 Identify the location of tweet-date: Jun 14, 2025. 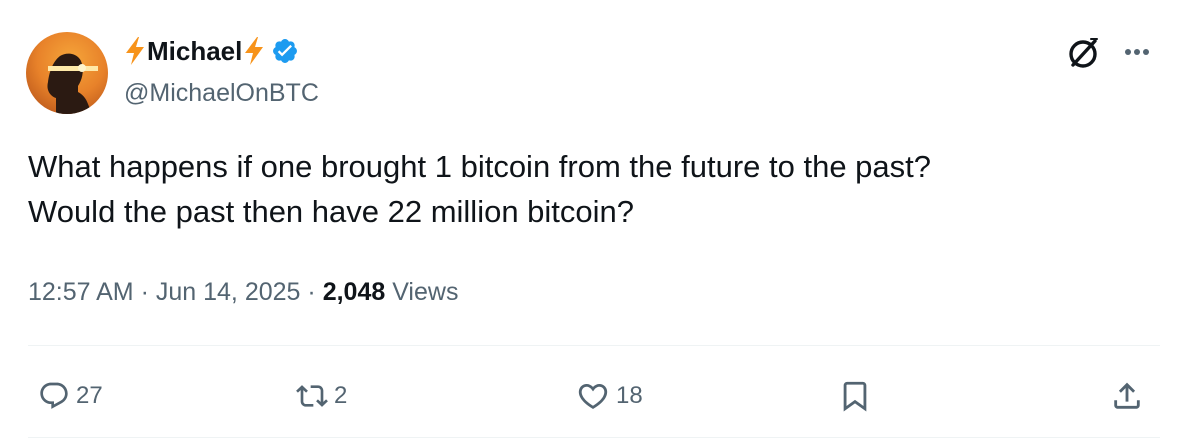
(228, 292).